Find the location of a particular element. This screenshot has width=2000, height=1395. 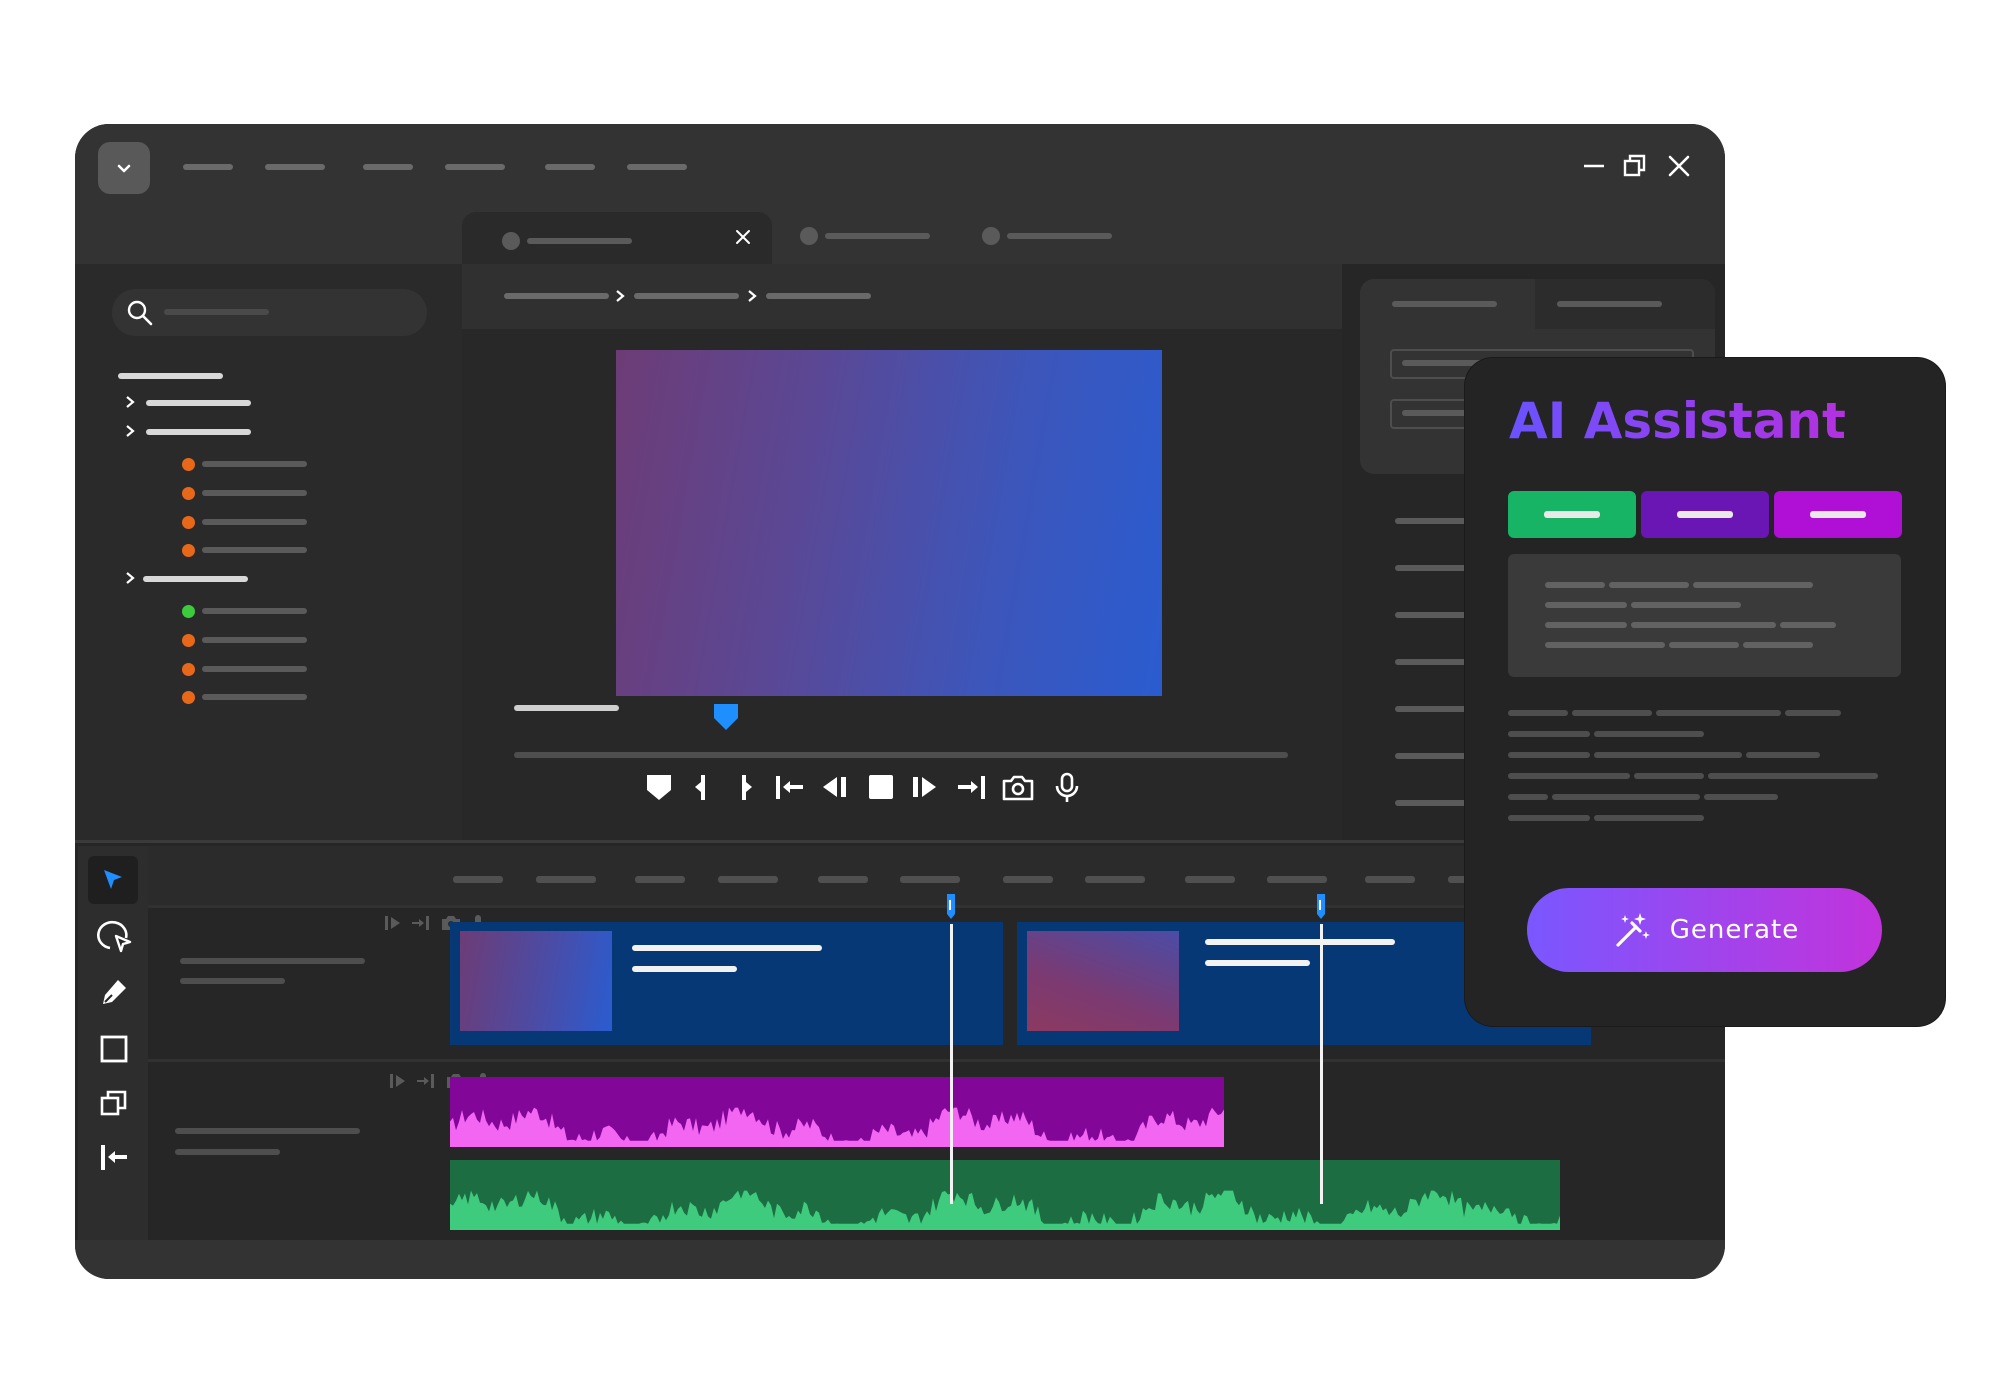

status-bar is located at coordinates (900, 1259).